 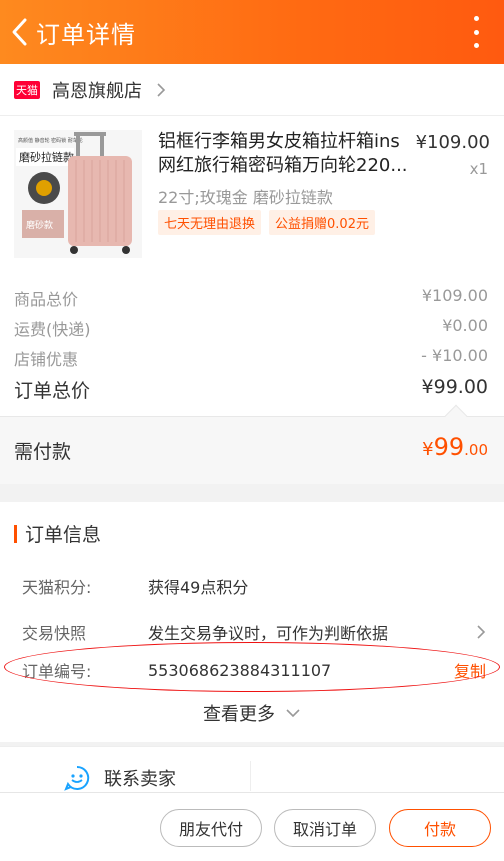 I want to click on summary-label: 店铺优惠, so click(x=46, y=359).